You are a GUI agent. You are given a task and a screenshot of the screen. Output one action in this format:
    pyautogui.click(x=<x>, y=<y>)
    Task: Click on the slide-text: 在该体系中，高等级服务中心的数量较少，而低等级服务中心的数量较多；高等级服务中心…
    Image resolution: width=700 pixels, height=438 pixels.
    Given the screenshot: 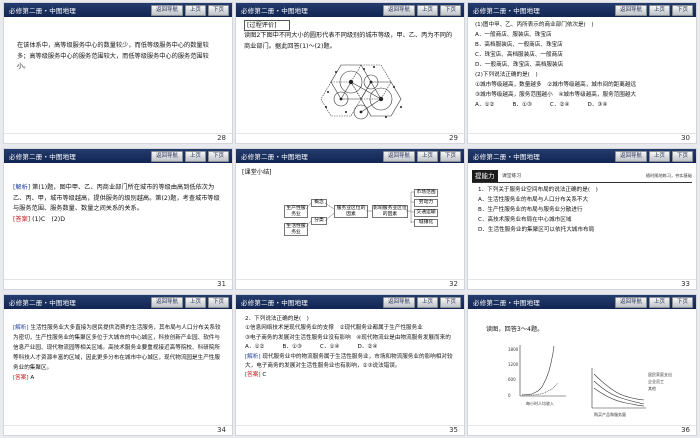 What is the action you would take?
    pyautogui.click(x=113, y=56)
    